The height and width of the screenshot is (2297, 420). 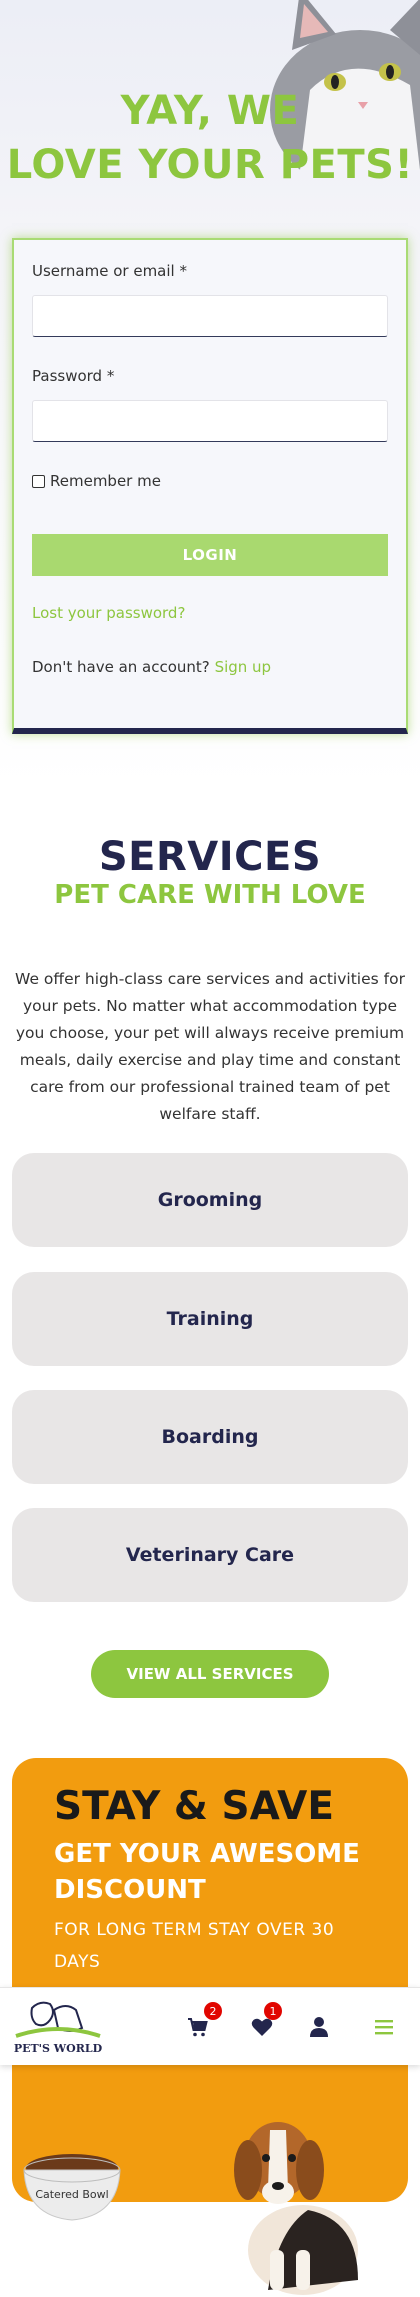 I want to click on pet-food-bowl-image: Catered Bowl, so click(x=72, y=2187).